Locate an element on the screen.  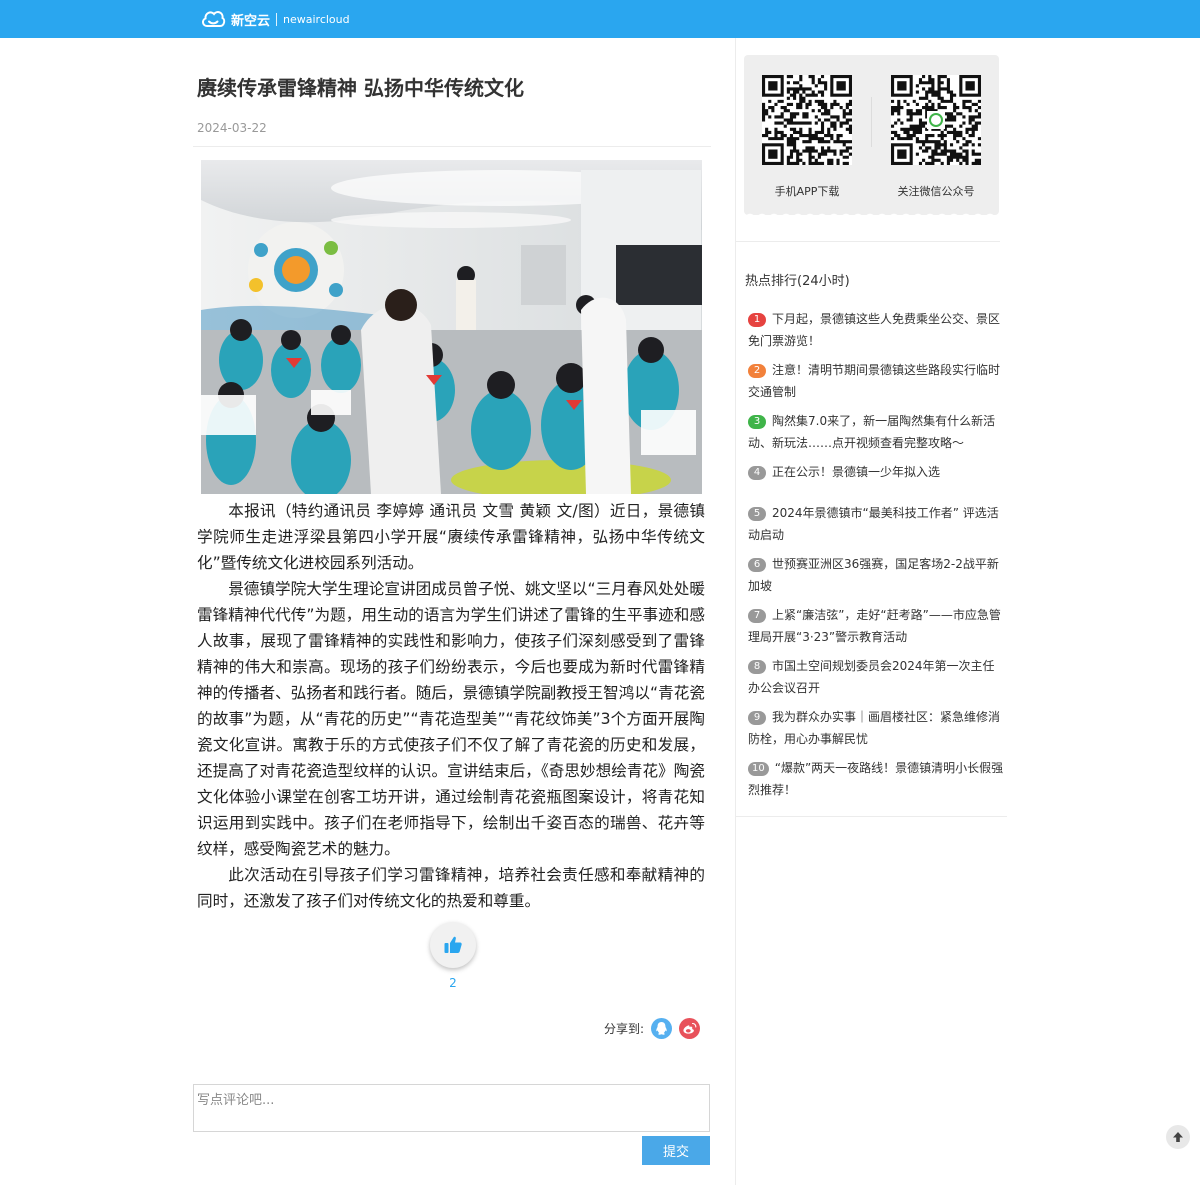
comment-input is located at coordinates (451, 1108).